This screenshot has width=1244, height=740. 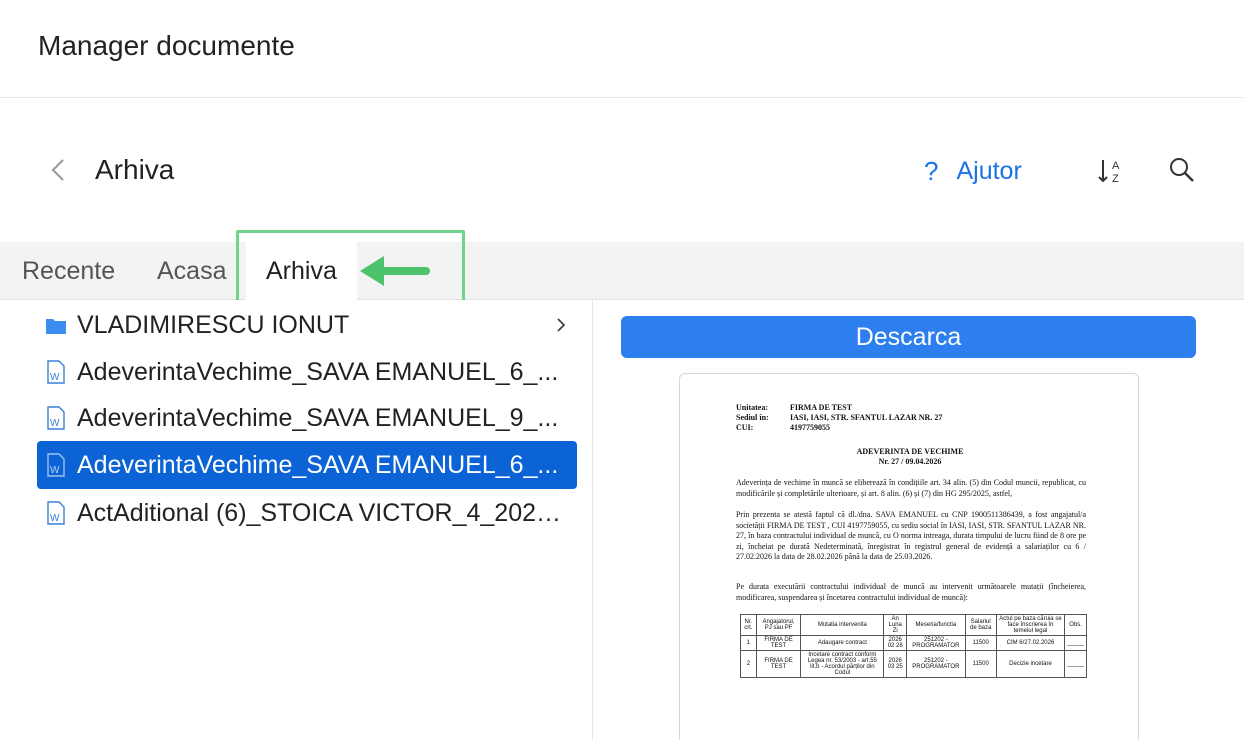 I want to click on doc-number: Nr. 27 / 09.04.2026, so click(x=910, y=461).